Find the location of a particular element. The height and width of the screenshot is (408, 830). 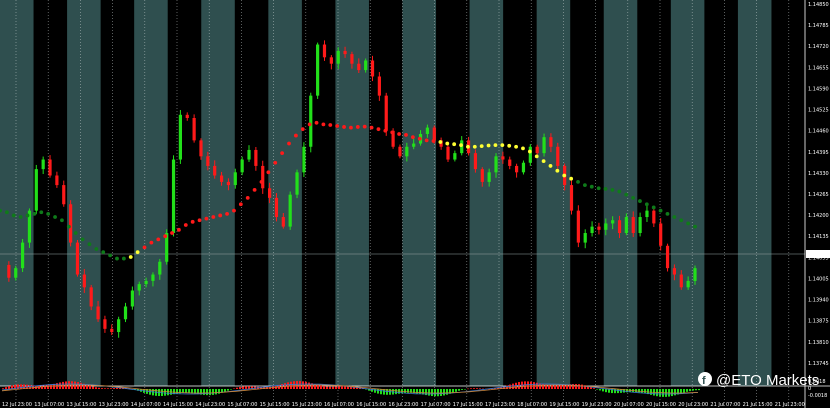

time-tick-label: 15 Jul 15:00 is located at coordinates (275, 405).